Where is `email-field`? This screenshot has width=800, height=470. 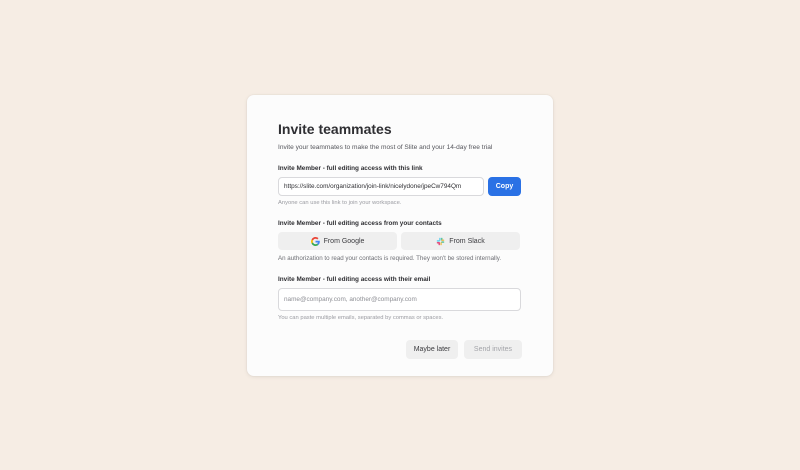
email-field is located at coordinates (399, 299).